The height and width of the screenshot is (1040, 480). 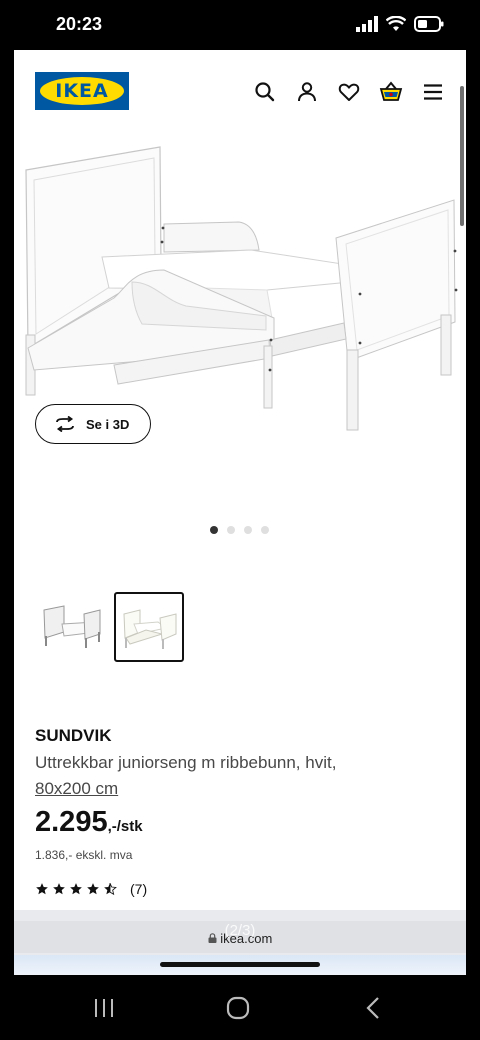 I want to click on product-brand: SUNDVIK, so click(x=73, y=735).